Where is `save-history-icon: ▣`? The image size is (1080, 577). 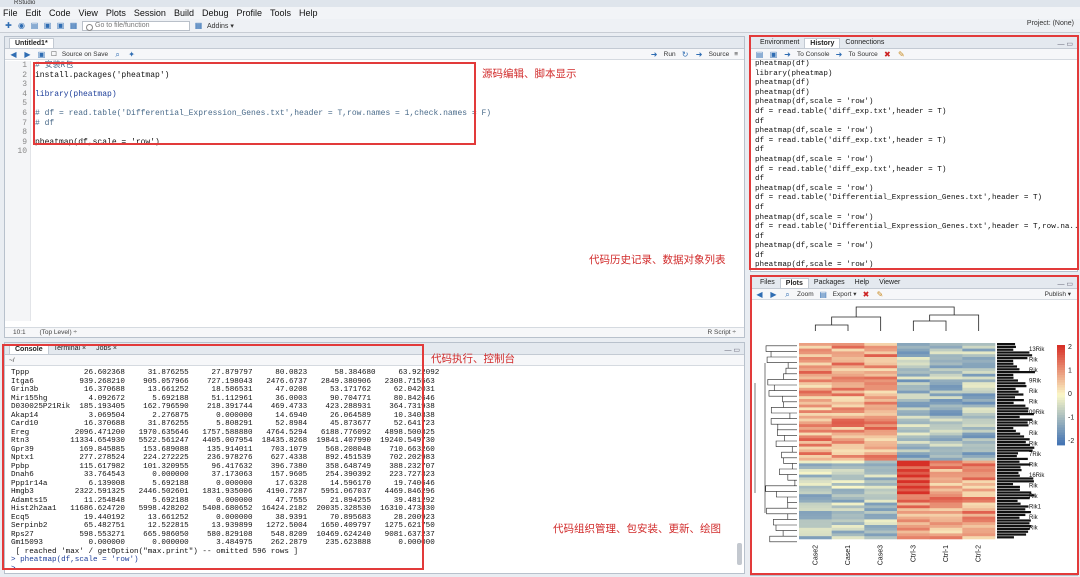
save-history-icon: ▣ is located at coordinates (773, 54).